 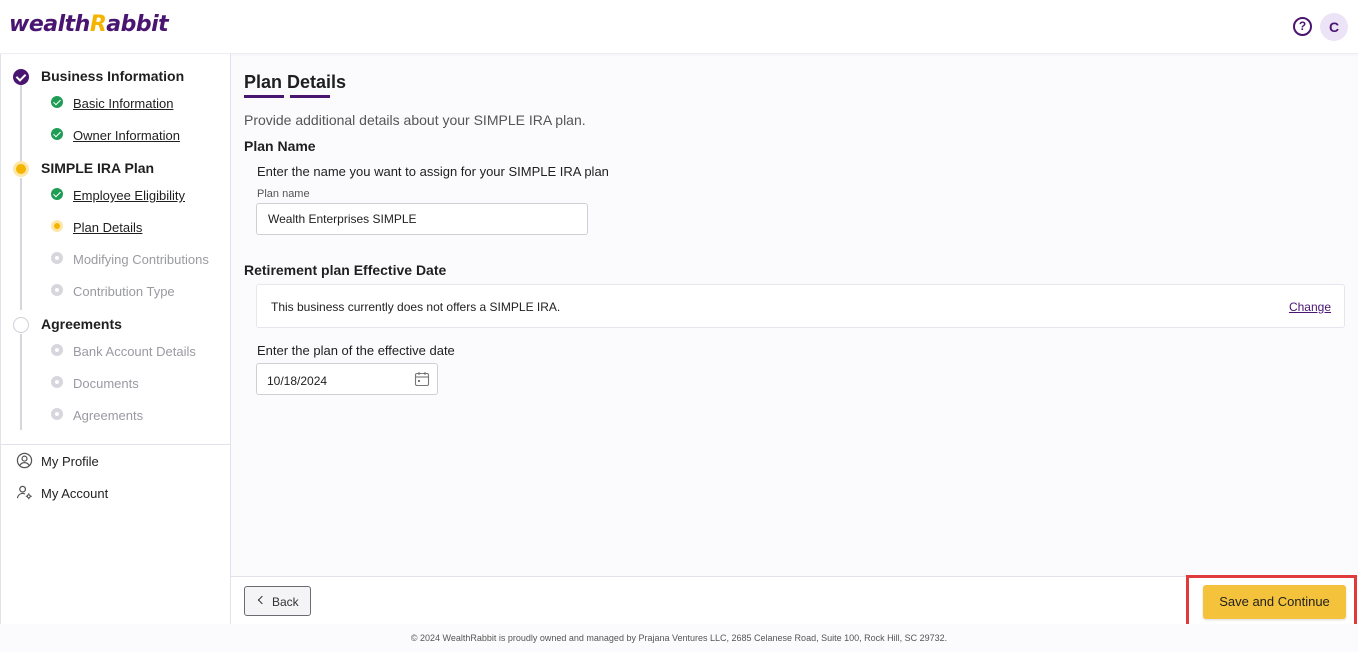 I want to click on sidebar-item-agreements: Agreements, so click(x=108, y=415).